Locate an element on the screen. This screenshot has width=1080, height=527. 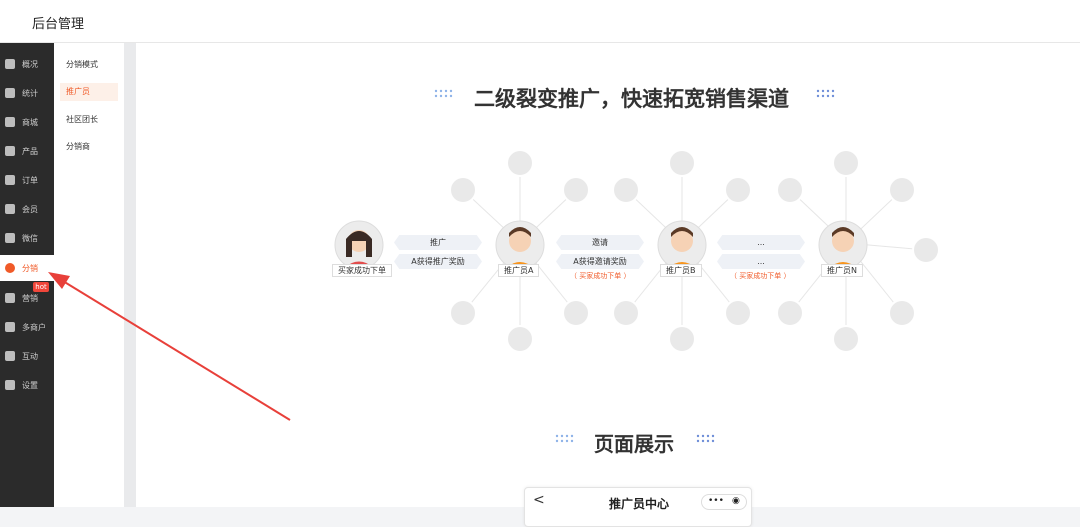
sidebar-item-overview: 概况 is located at coordinates (27, 64).